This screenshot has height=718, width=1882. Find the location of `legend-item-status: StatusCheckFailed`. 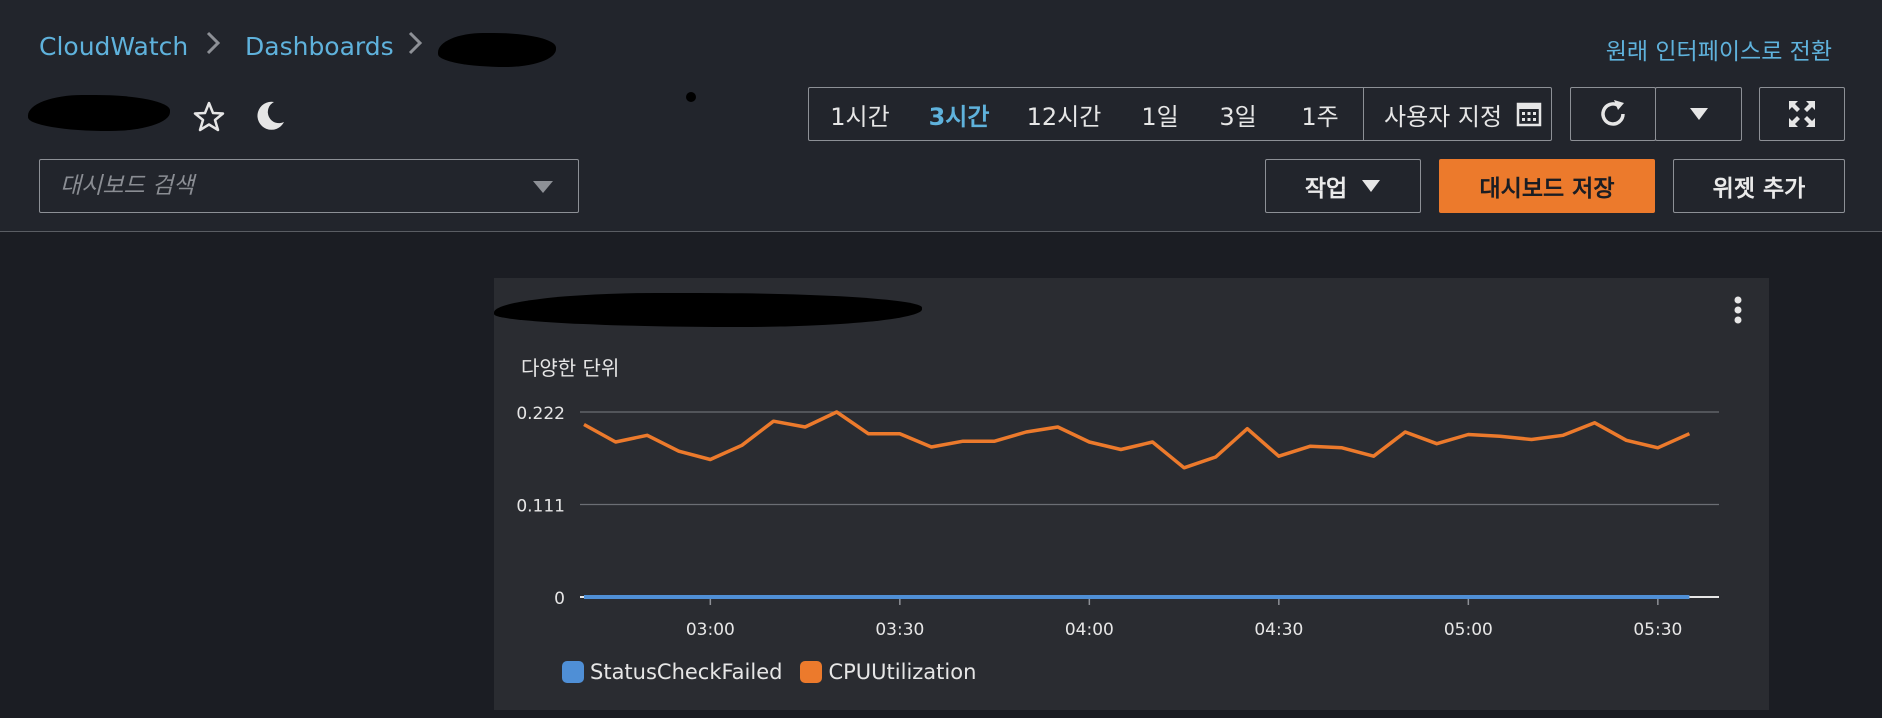

legend-item-status: StatusCheckFailed is located at coordinates (672, 672).